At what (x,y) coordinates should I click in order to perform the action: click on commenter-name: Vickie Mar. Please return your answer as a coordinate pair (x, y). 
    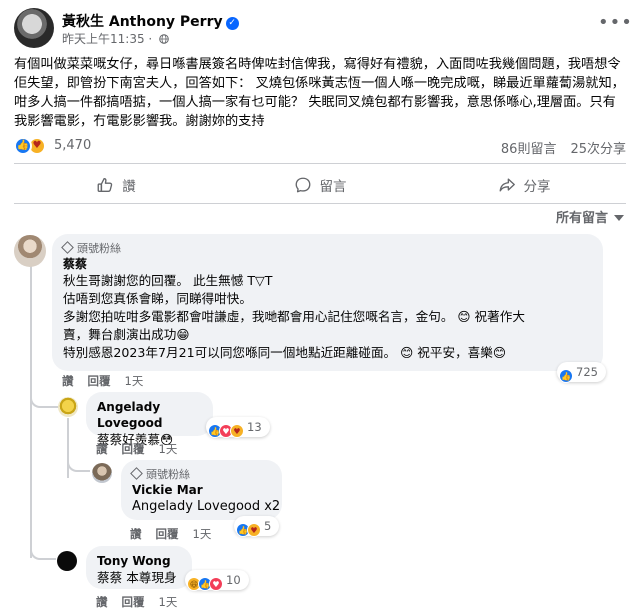
    Looking at the image, I should click on (201, 490).